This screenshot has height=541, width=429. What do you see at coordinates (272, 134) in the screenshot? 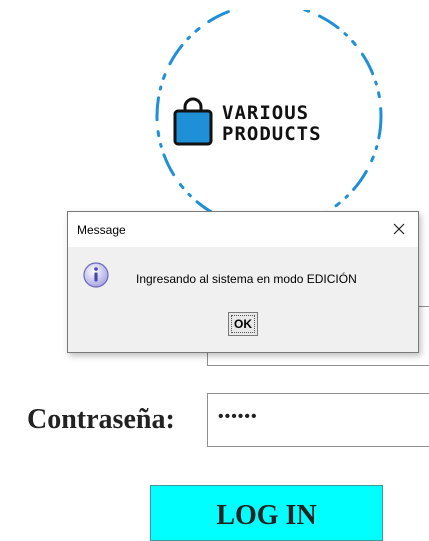
I see `logo-line-2: PRODUCTS` at bounding box center [272, 134].